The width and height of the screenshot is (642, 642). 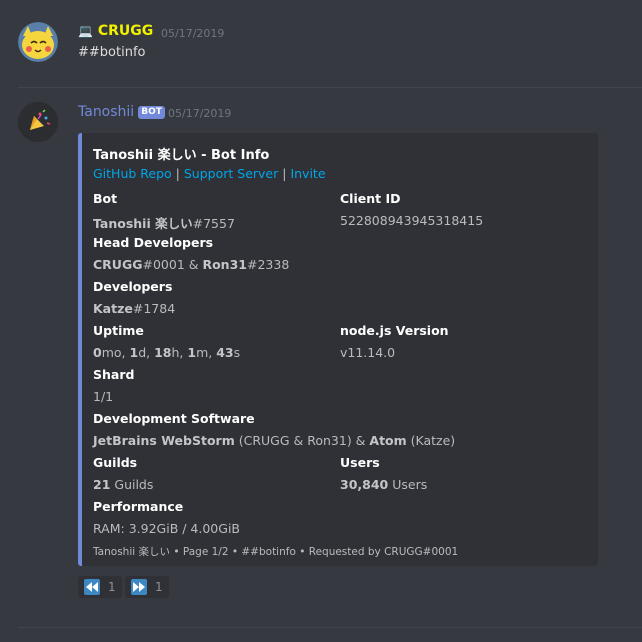 What do you see at coordinates (394, 330) in the screenshot?
I see `field-nodejs-name: node.js Version` at bounding box center [394, 330].